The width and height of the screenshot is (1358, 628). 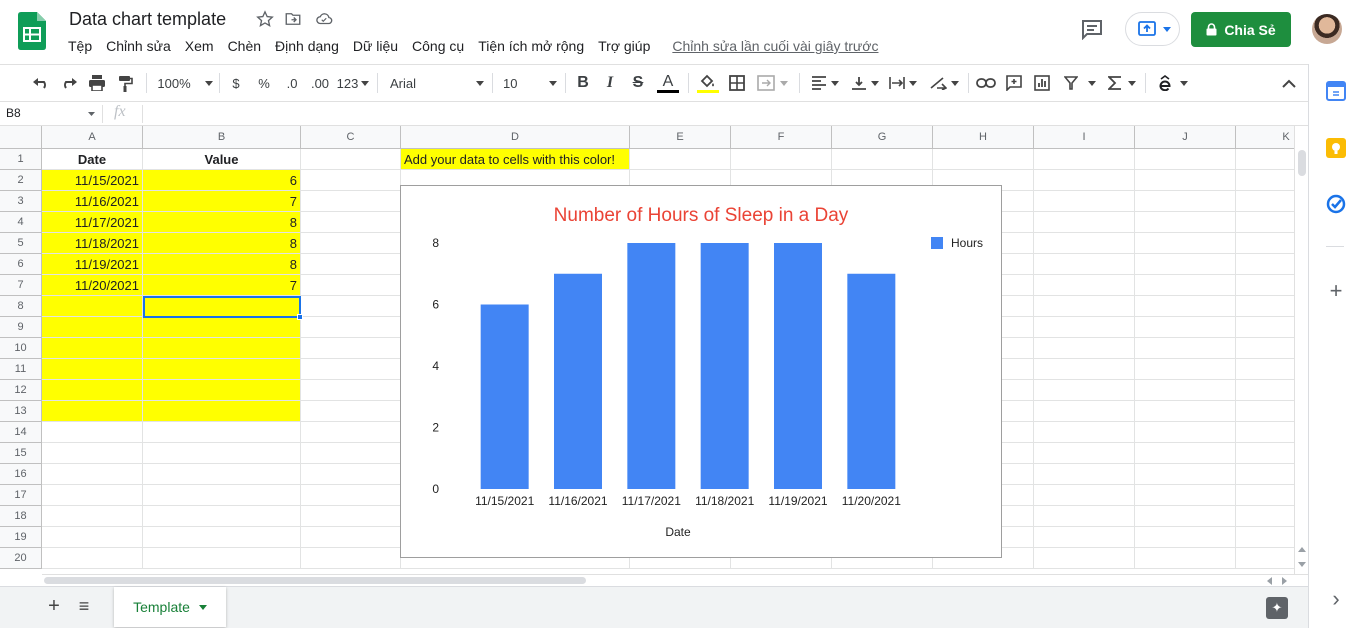 I want to click on move-folder-icon, so click(x=294, y=20).